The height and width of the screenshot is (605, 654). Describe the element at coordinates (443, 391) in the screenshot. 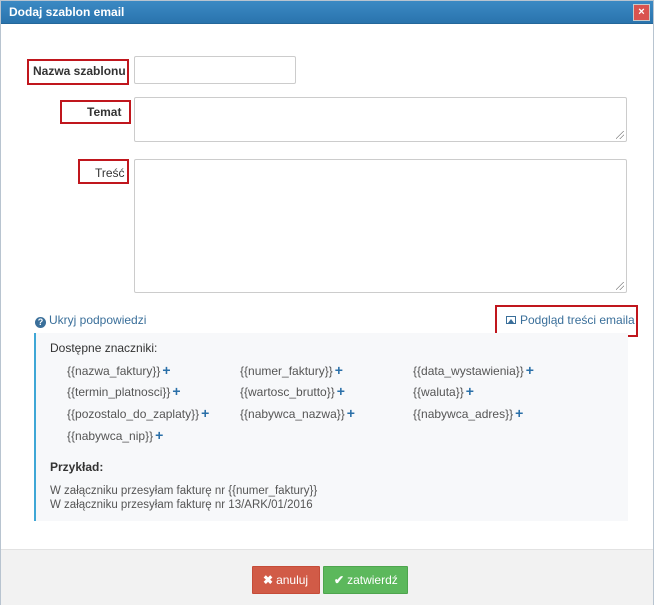

I see `tag-insert: {{waluta}} +` at that location.